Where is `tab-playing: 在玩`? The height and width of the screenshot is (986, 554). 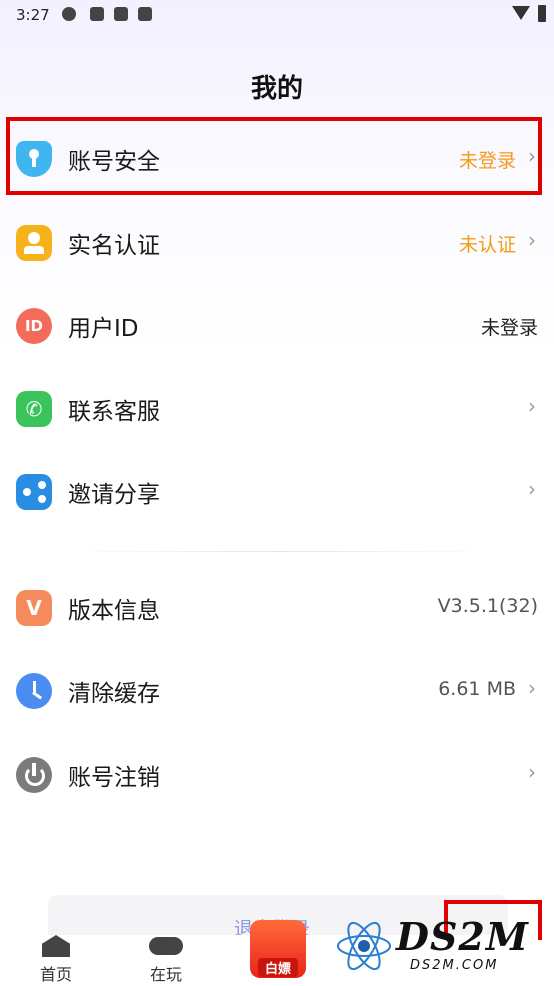
tab-playing: 在玩 is located at coordinates (166, 960).